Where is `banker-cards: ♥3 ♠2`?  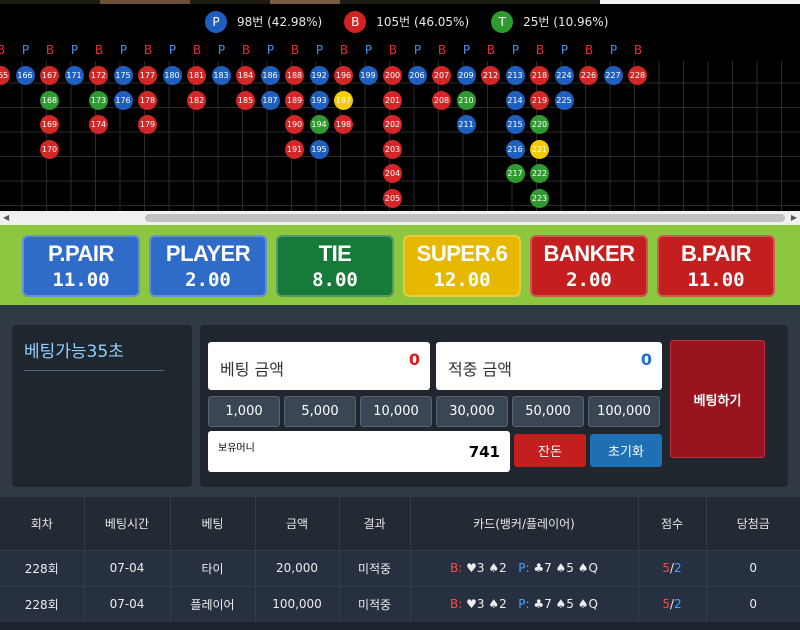 banker-cards: ♥3 ♠2 is located at coordinates (486, 568).